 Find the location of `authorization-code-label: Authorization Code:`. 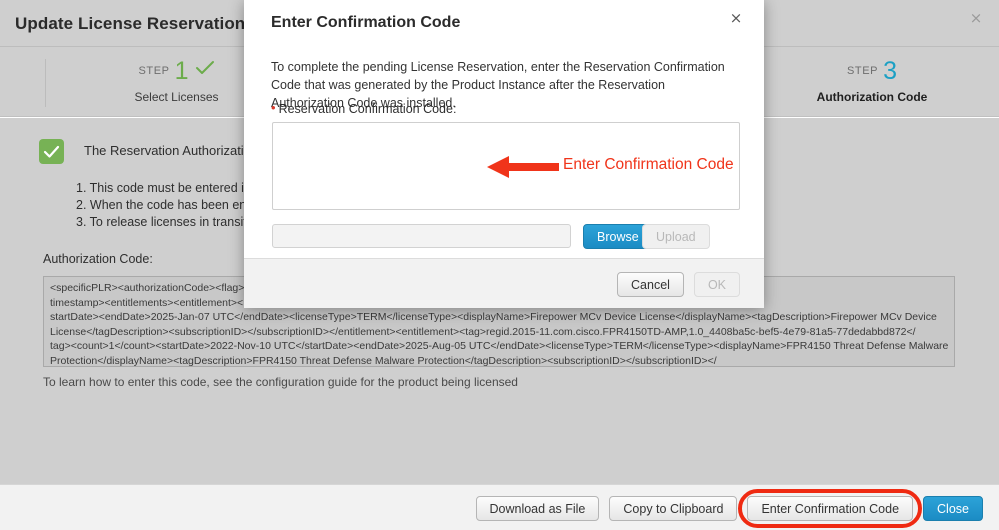

authorization-code-label: Authorization Code: is located at coordinates (98, 259).